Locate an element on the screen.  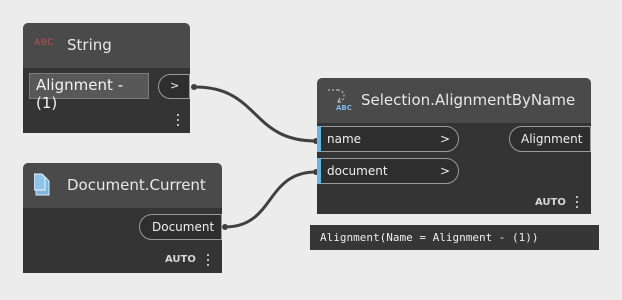
node-title: String is located at coordinates (89, 45).